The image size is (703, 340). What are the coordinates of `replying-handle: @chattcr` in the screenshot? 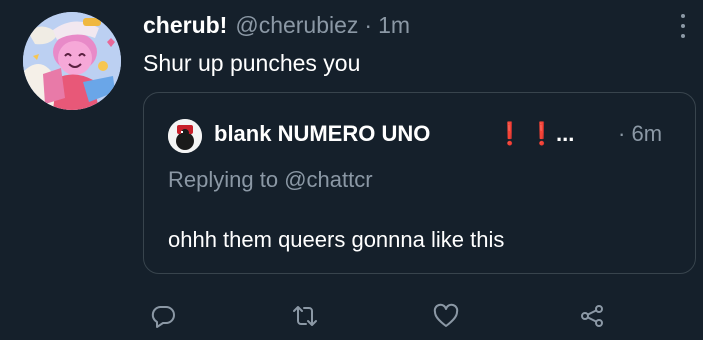 It's located at (328, 179).